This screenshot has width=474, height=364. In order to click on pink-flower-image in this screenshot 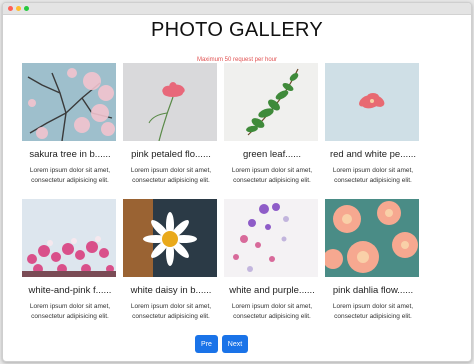, I will do `click(170, 102)`.